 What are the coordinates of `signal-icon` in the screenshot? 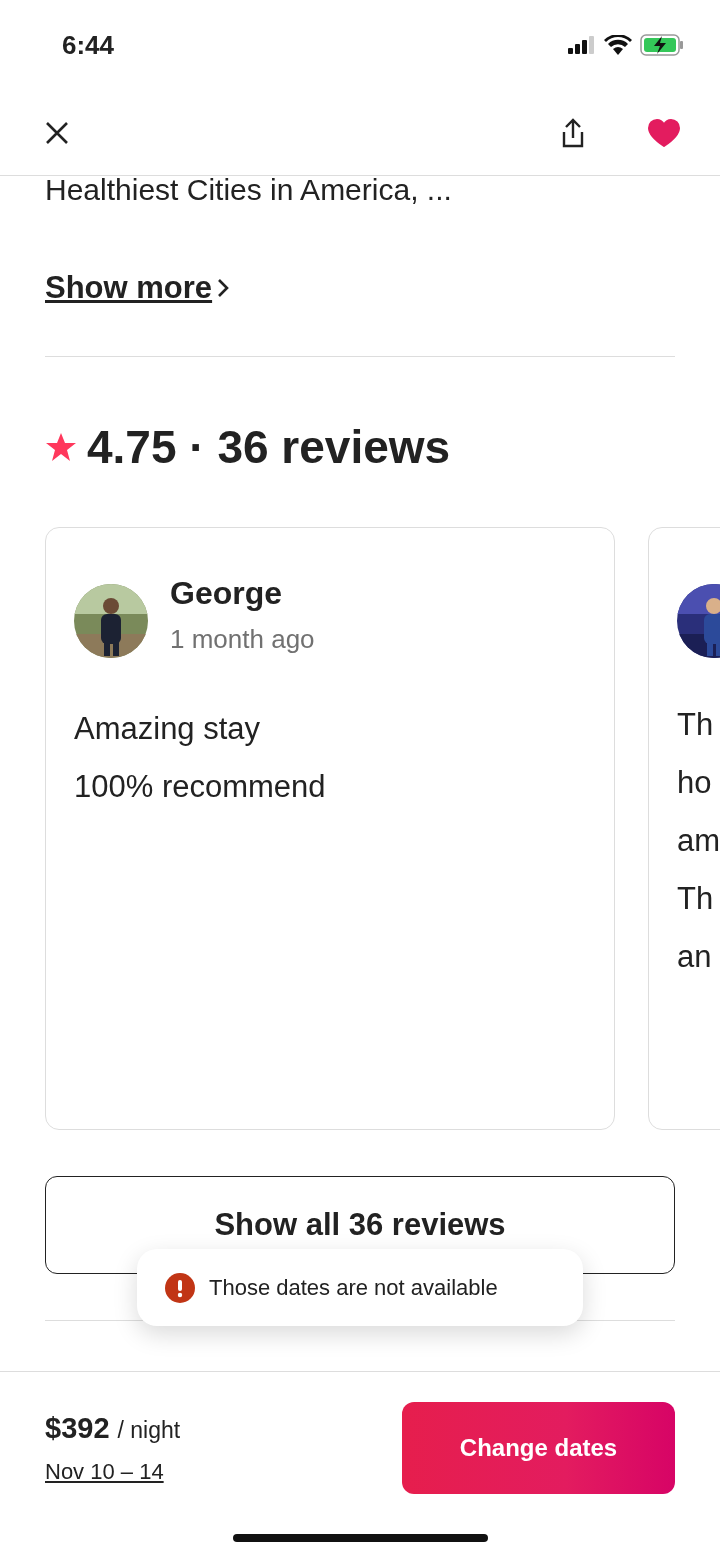 It's located at (582, 45).